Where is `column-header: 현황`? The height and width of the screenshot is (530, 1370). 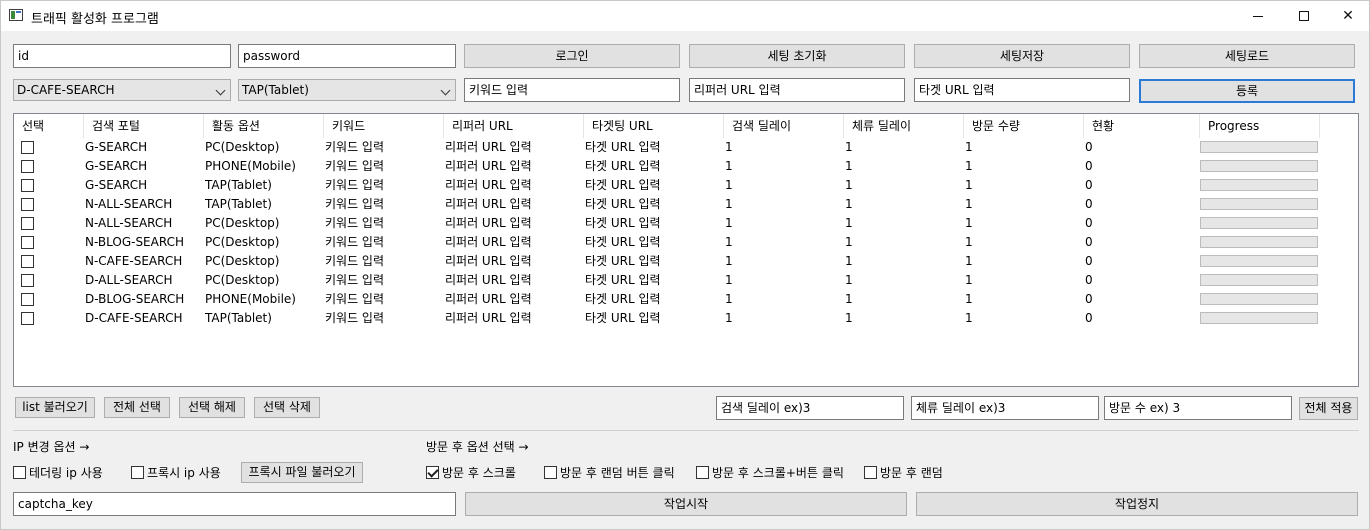 column-header: 현황 is located at coordinates (1142, 126).